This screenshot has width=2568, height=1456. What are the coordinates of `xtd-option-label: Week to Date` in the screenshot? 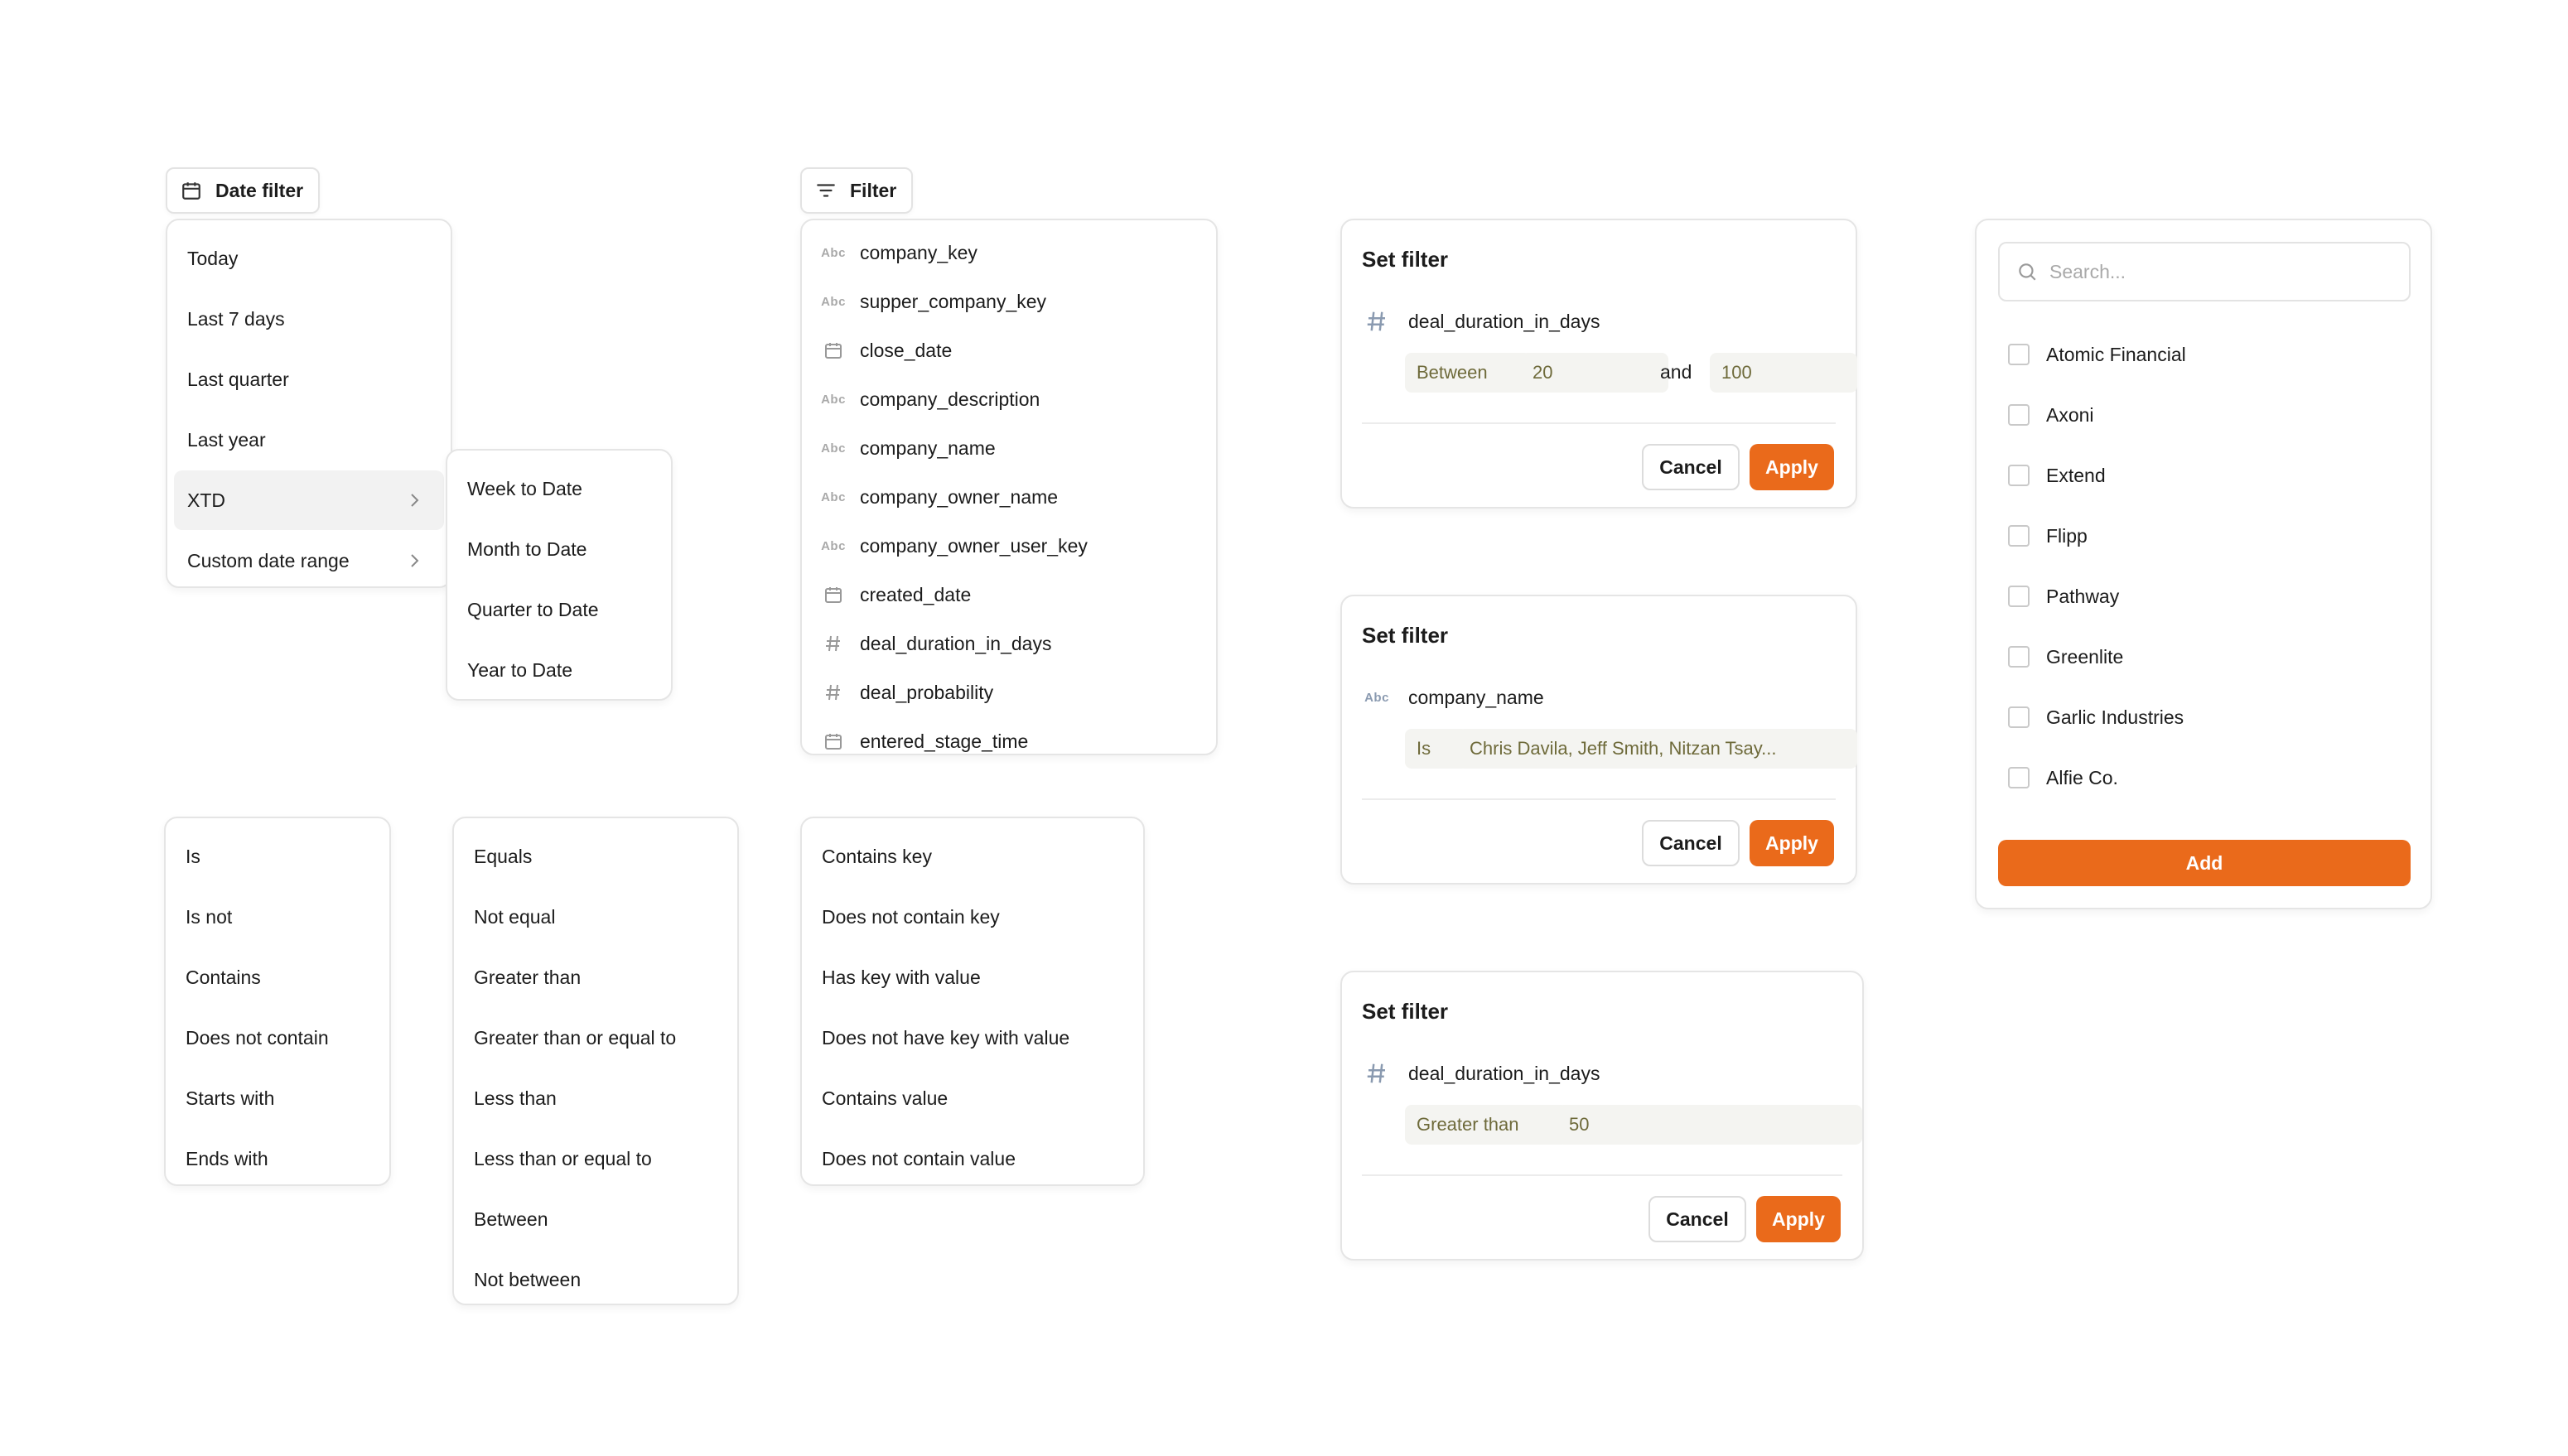 It's located at (524, 488).